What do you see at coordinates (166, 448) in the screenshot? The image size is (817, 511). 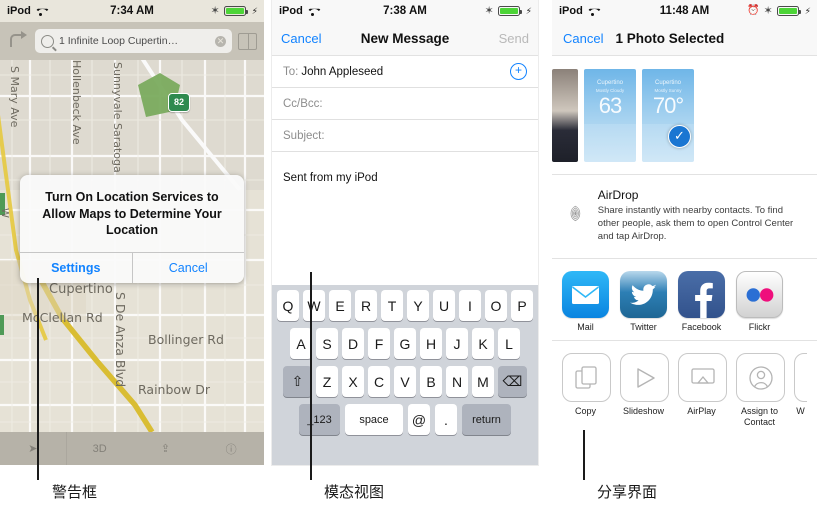 I see `share-icon: ⇪` at bounding box center [166, 448].